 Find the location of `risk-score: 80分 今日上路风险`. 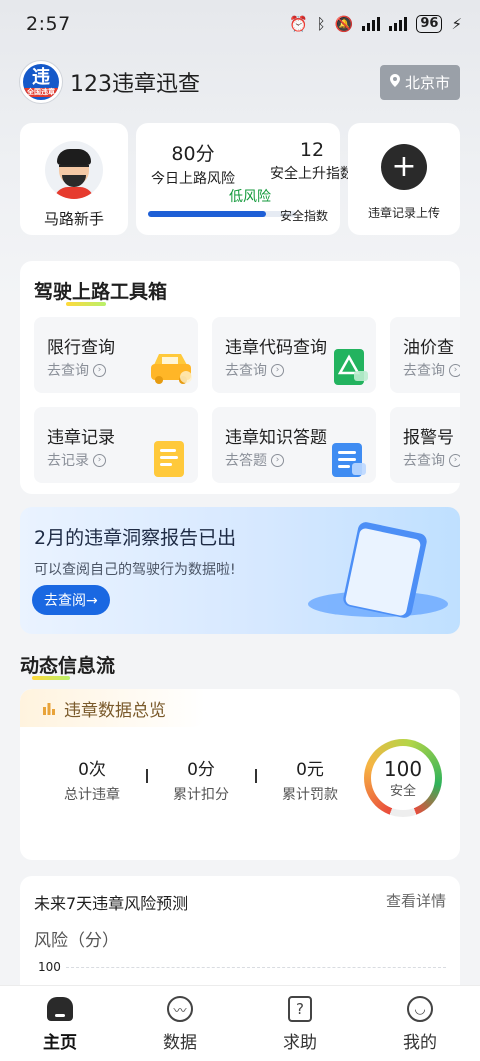

risk-score: 80分 今日上路风险 is located at coordinates (193, 163).